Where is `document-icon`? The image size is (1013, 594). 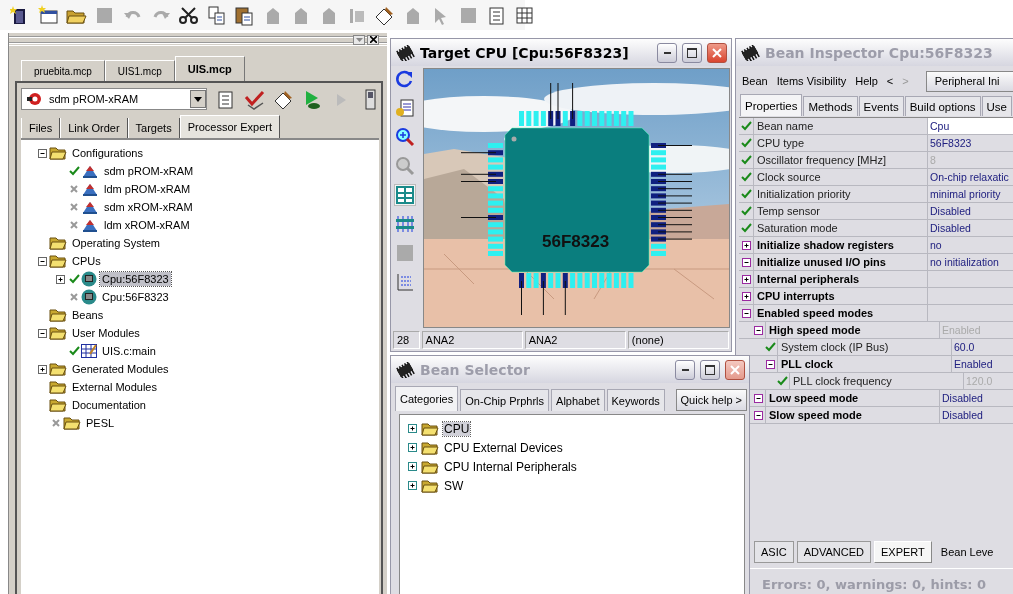
document-icon is located at coordinates (405, 108).